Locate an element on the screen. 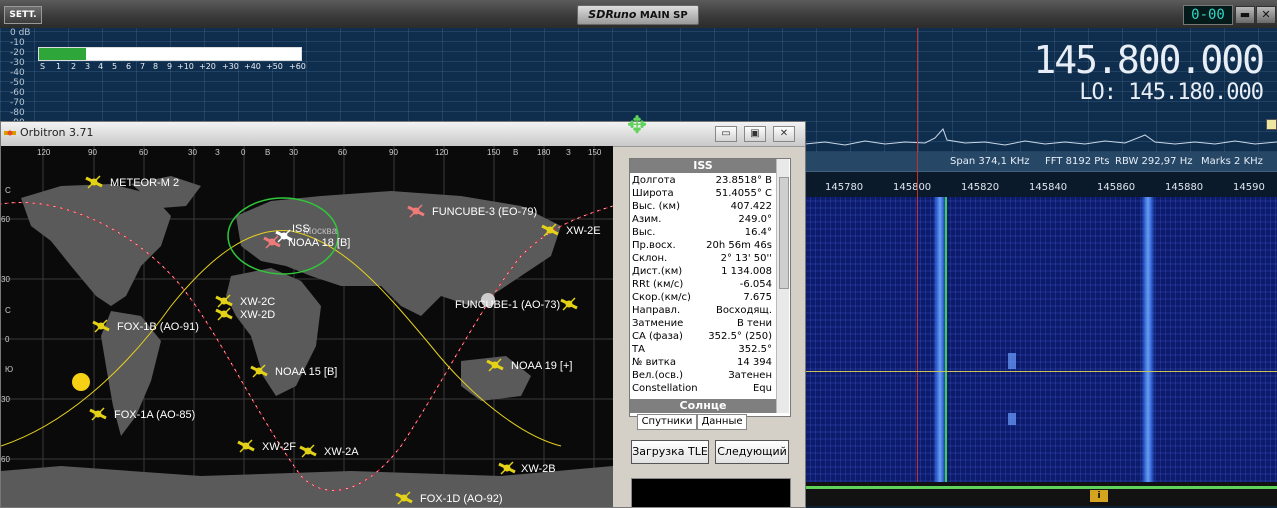 The image size is (1277, 508). satellite-label: XW-2E is located at coordinates (583, 231).